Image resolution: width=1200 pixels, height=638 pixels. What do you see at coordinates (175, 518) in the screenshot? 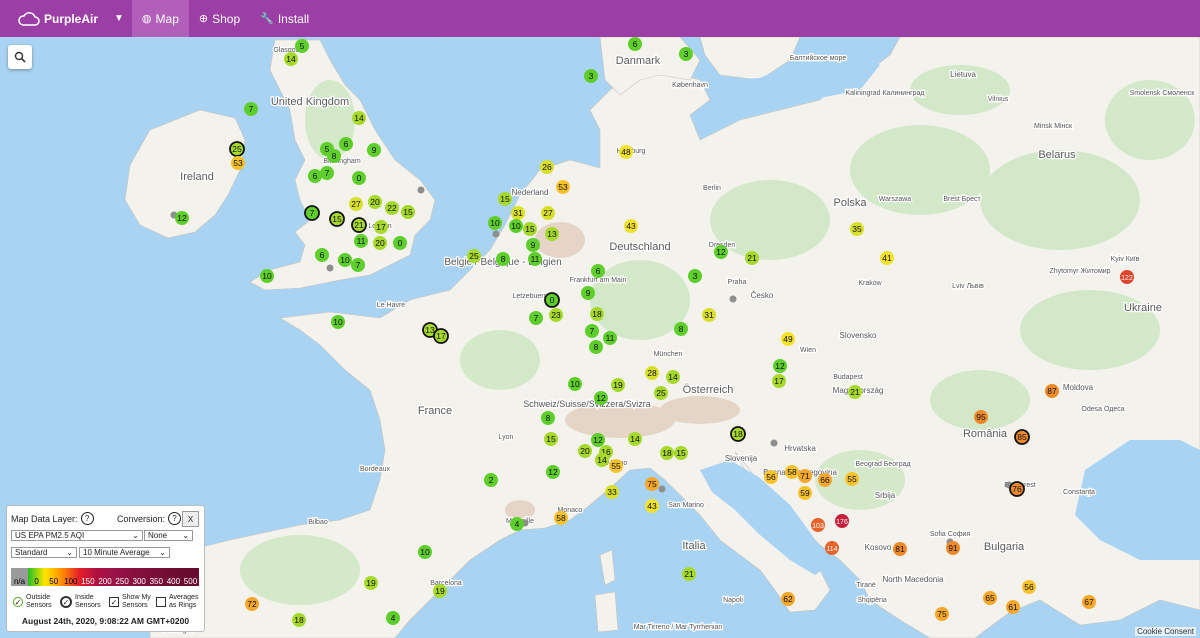
I see `conversion-help-icon: ?` at bounding box center [175, 518].